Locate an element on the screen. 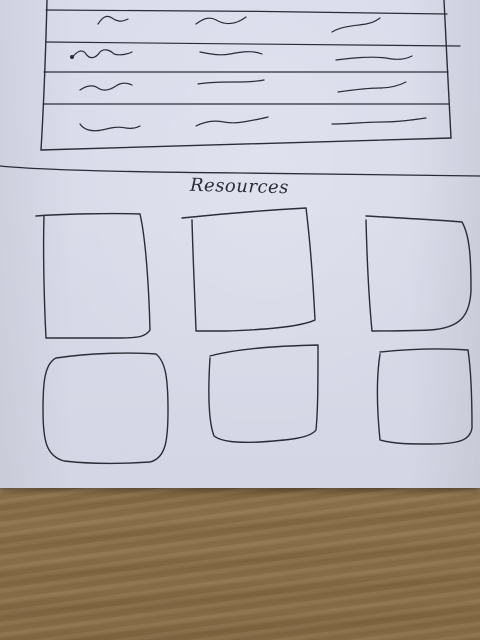  section-divider is located at coordinates (240, 171).